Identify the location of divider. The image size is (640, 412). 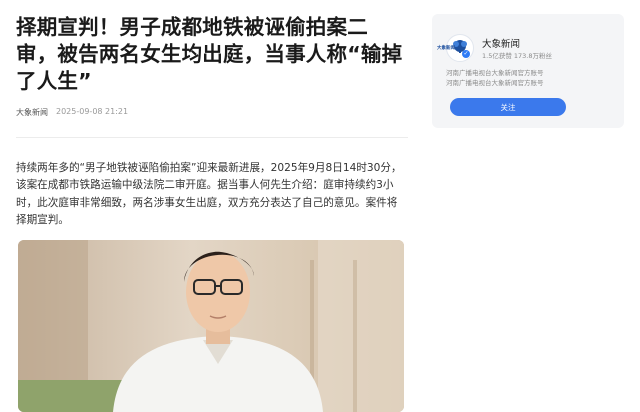
(212, 137).